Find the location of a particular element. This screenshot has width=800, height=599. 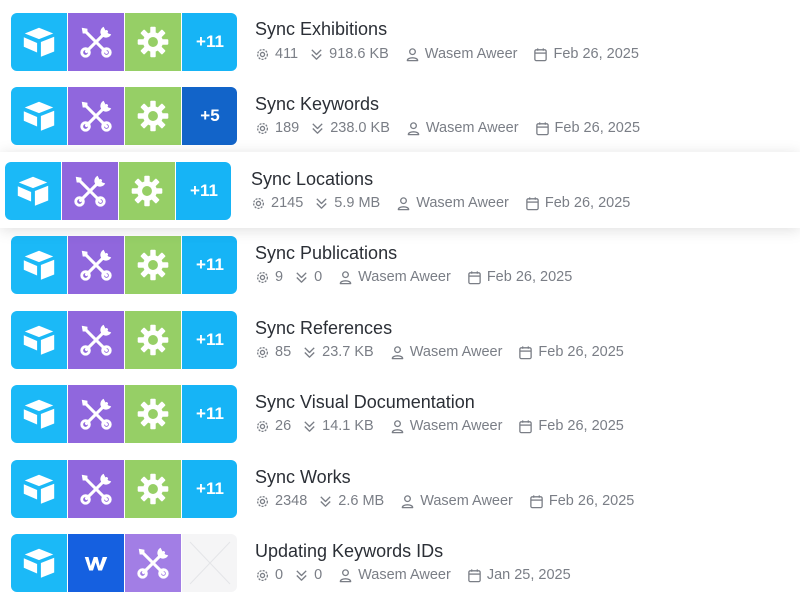

scenario-app-icons: +5 is located at coordinates (124, 116).